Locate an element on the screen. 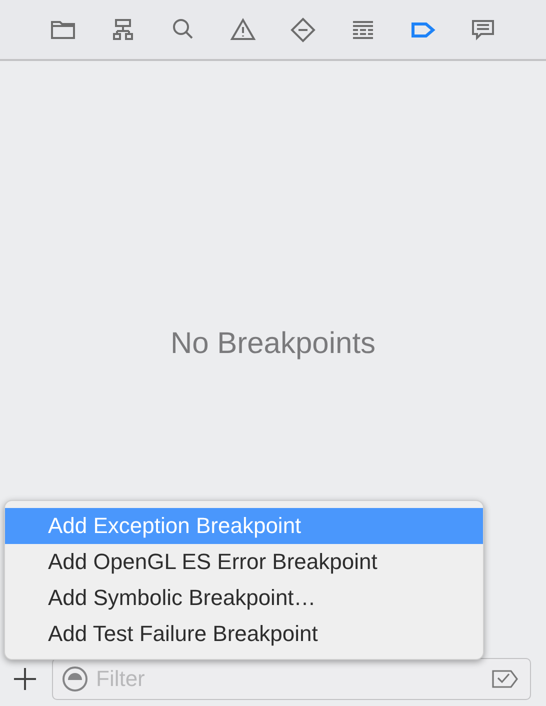 The image size is (546, 706). filter-scope-icon is located at coordinates (75, 679).